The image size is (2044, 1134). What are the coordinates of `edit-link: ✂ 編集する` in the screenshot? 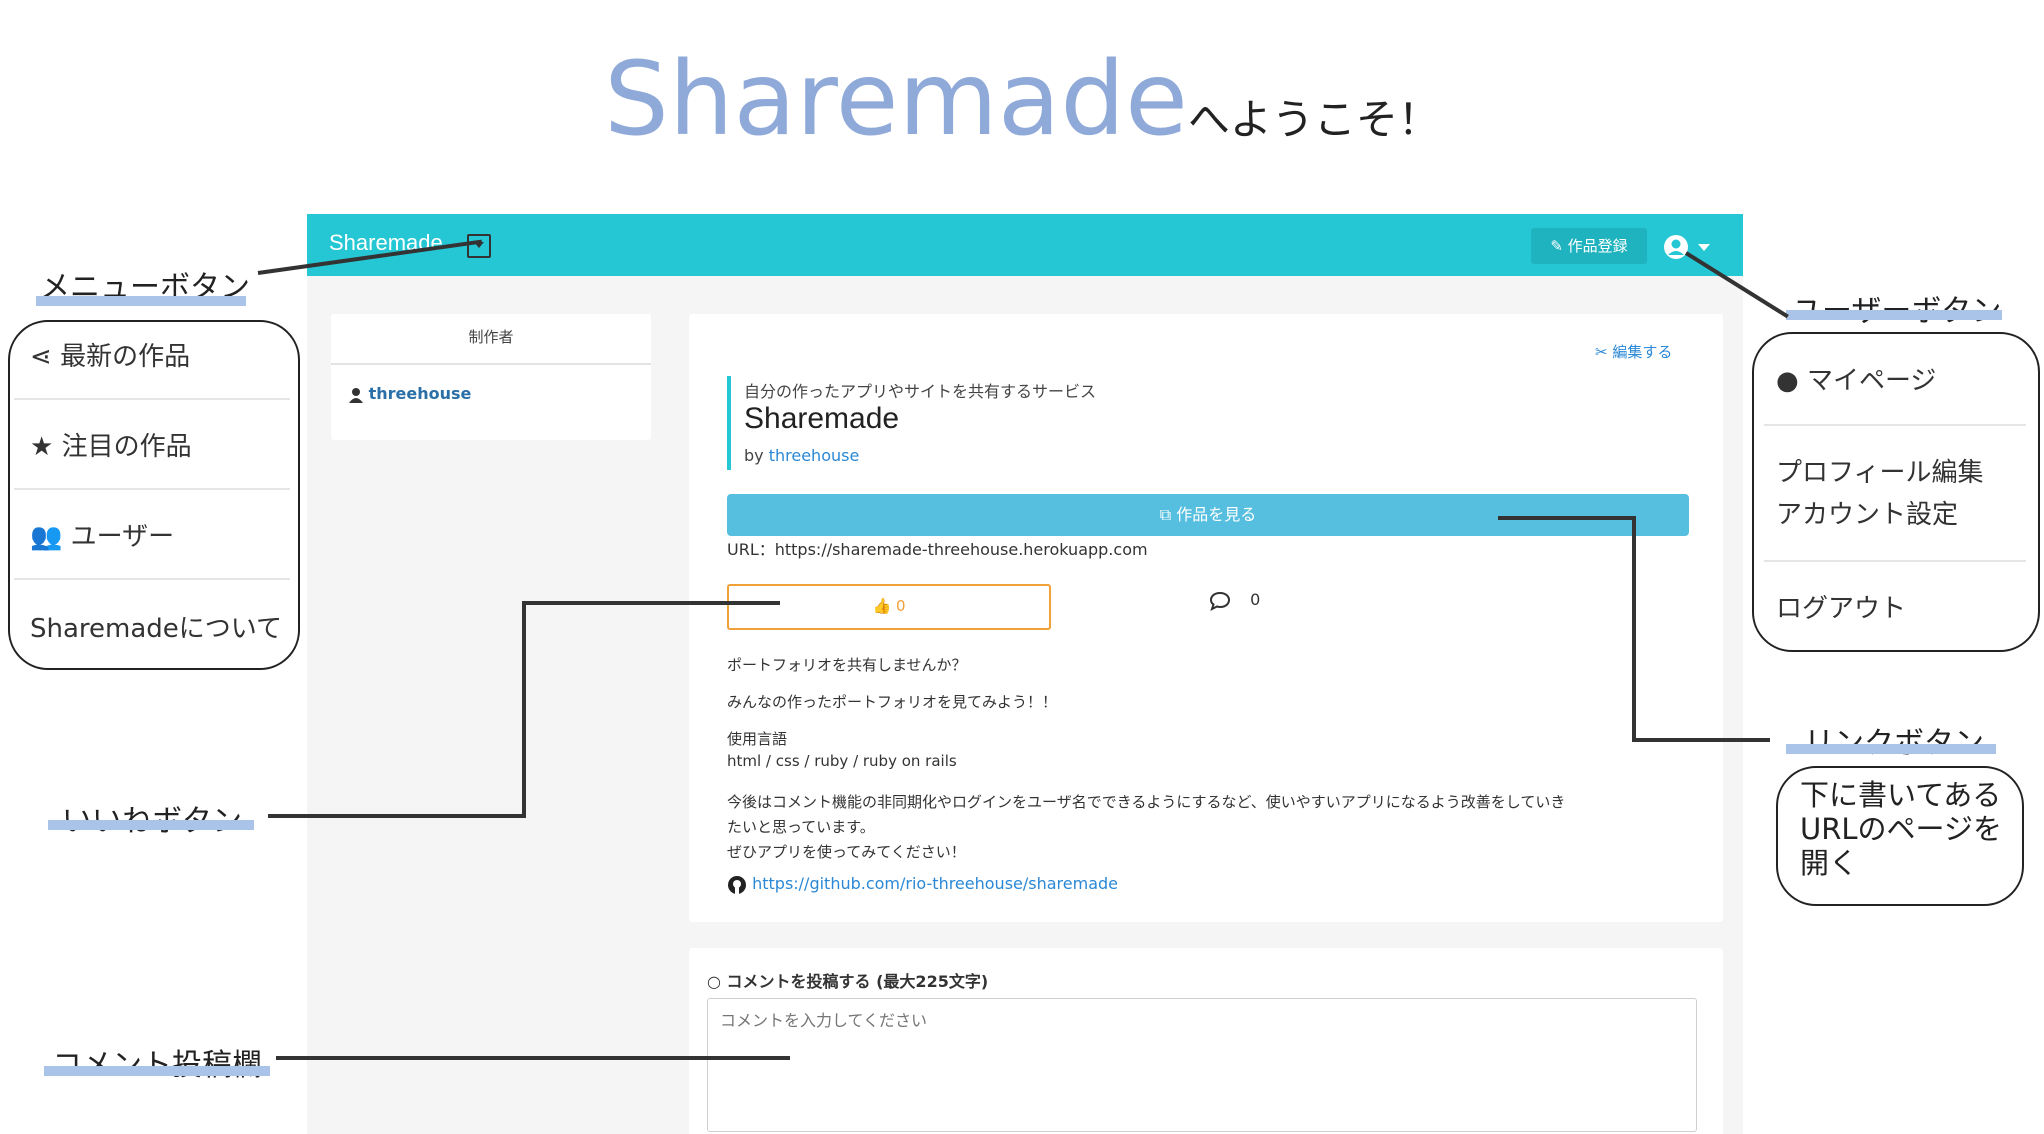 It's located at (1633, 351).